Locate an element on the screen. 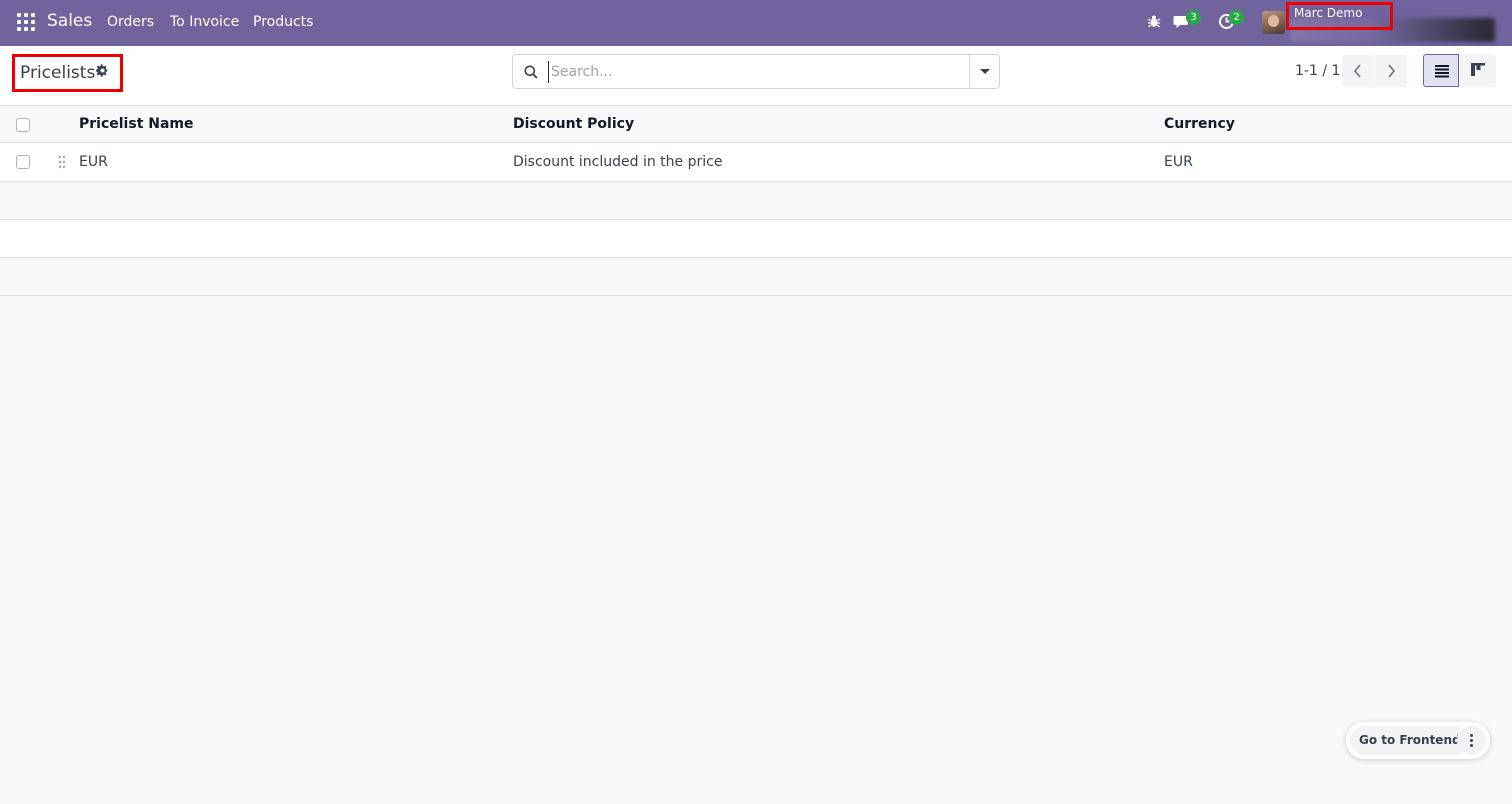 The width and height of the screenshot is (1512, 804). list-view-button is located at coordinates (1441, 70).